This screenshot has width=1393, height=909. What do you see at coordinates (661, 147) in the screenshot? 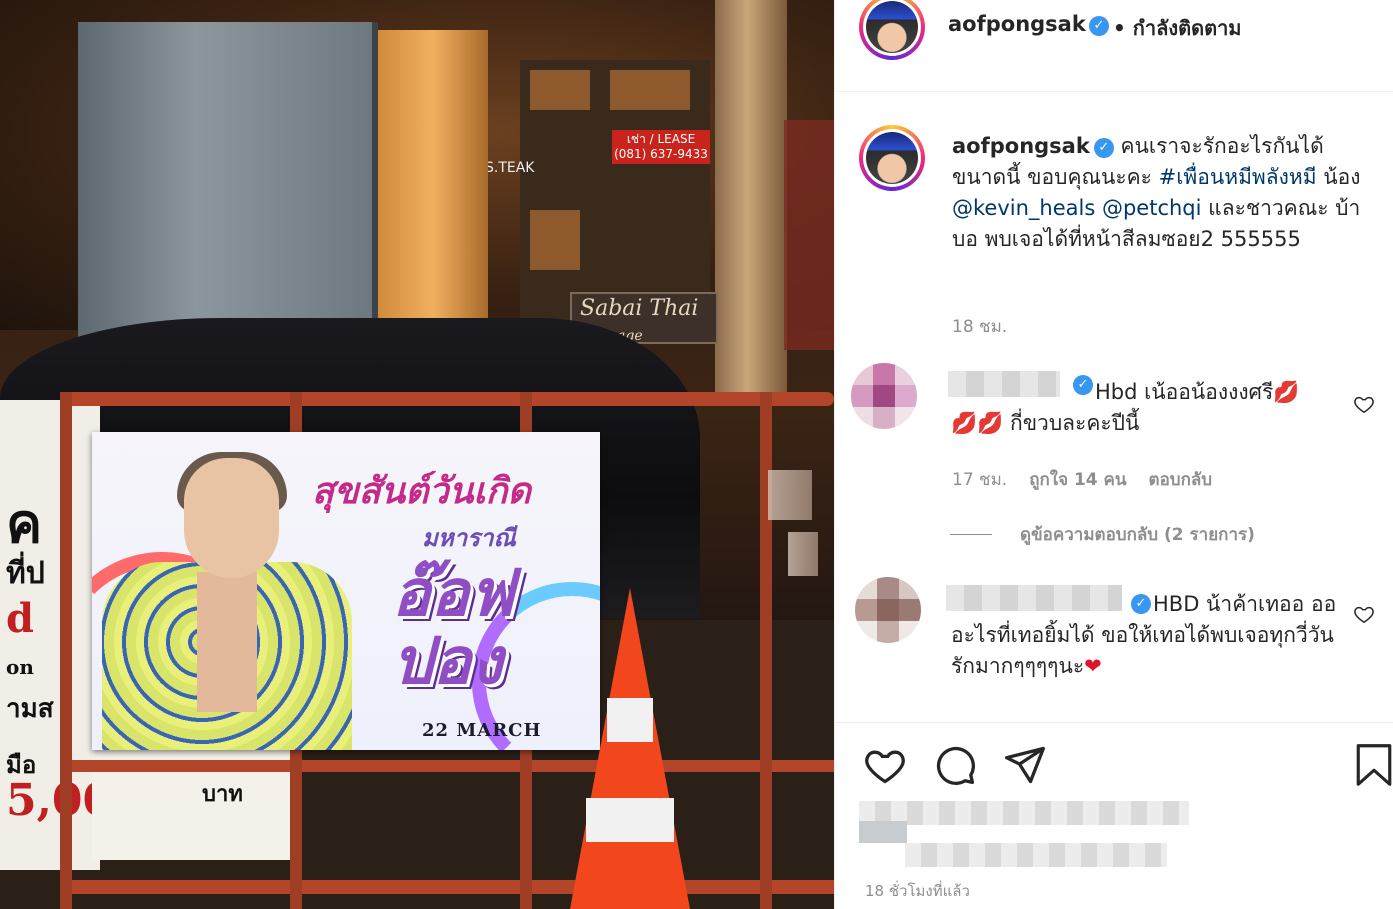
I see `lease-sign: เช่า / LEASE (081) 637-9433` at bounding box center [661, 147].